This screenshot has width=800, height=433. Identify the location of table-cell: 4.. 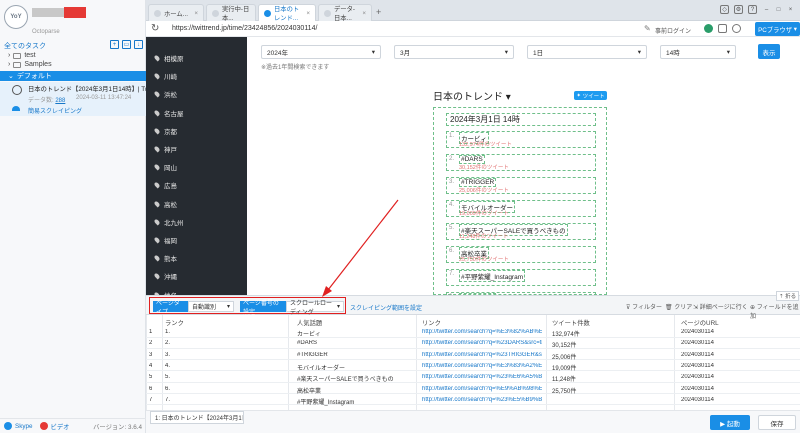
(220, 366).